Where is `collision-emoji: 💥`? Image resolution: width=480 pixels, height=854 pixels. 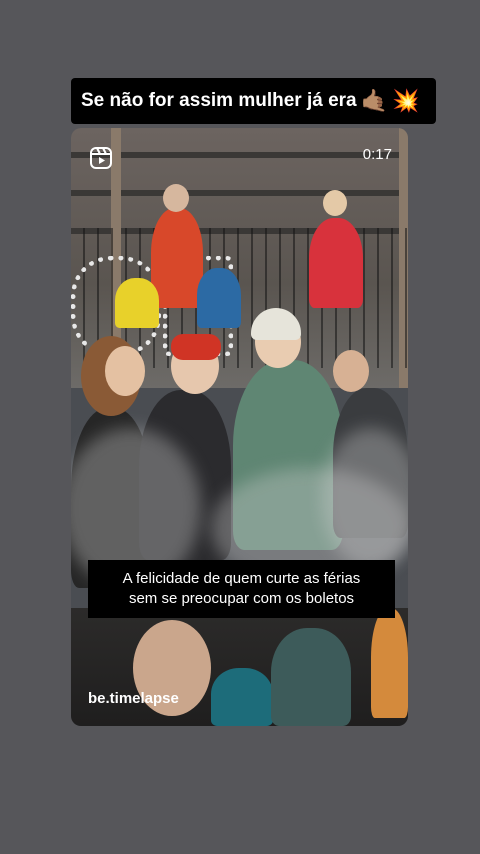 collision-emoji: 💥 is located at coordinates (406, 100).